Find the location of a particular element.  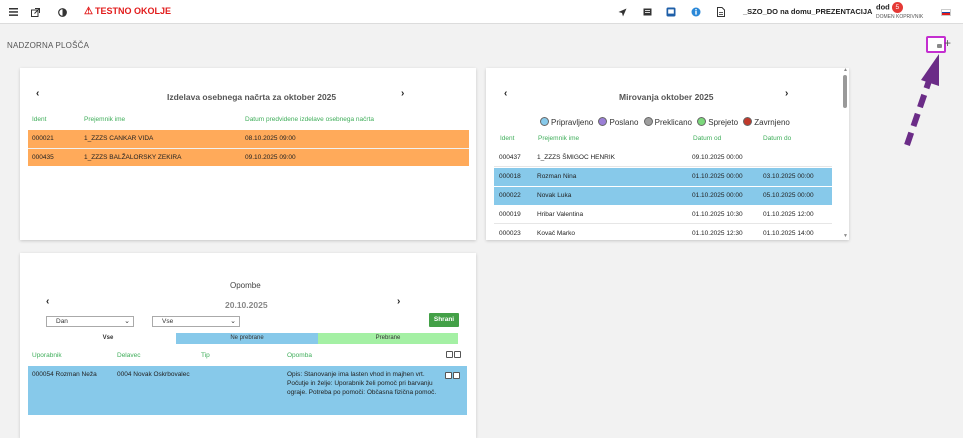

environment-title: ⚠ TESTNO OKOLJE is located at coordinates (127, 11).